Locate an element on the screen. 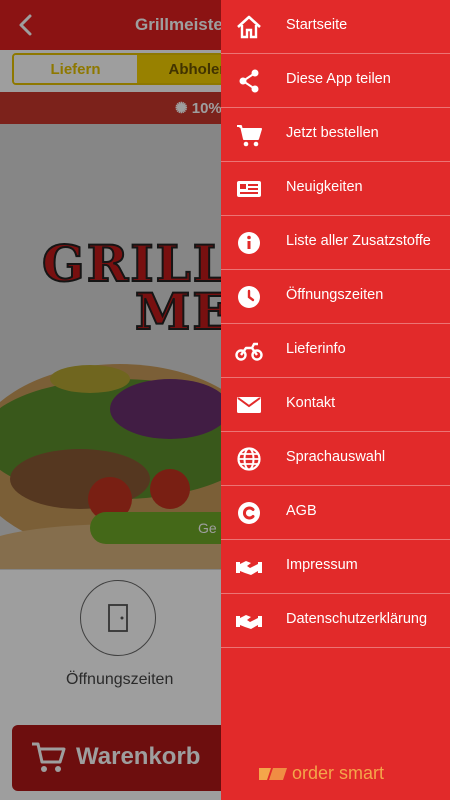 The height and width of the screenshot is (800, 450). home-icon is located at coordinates (249, 27).